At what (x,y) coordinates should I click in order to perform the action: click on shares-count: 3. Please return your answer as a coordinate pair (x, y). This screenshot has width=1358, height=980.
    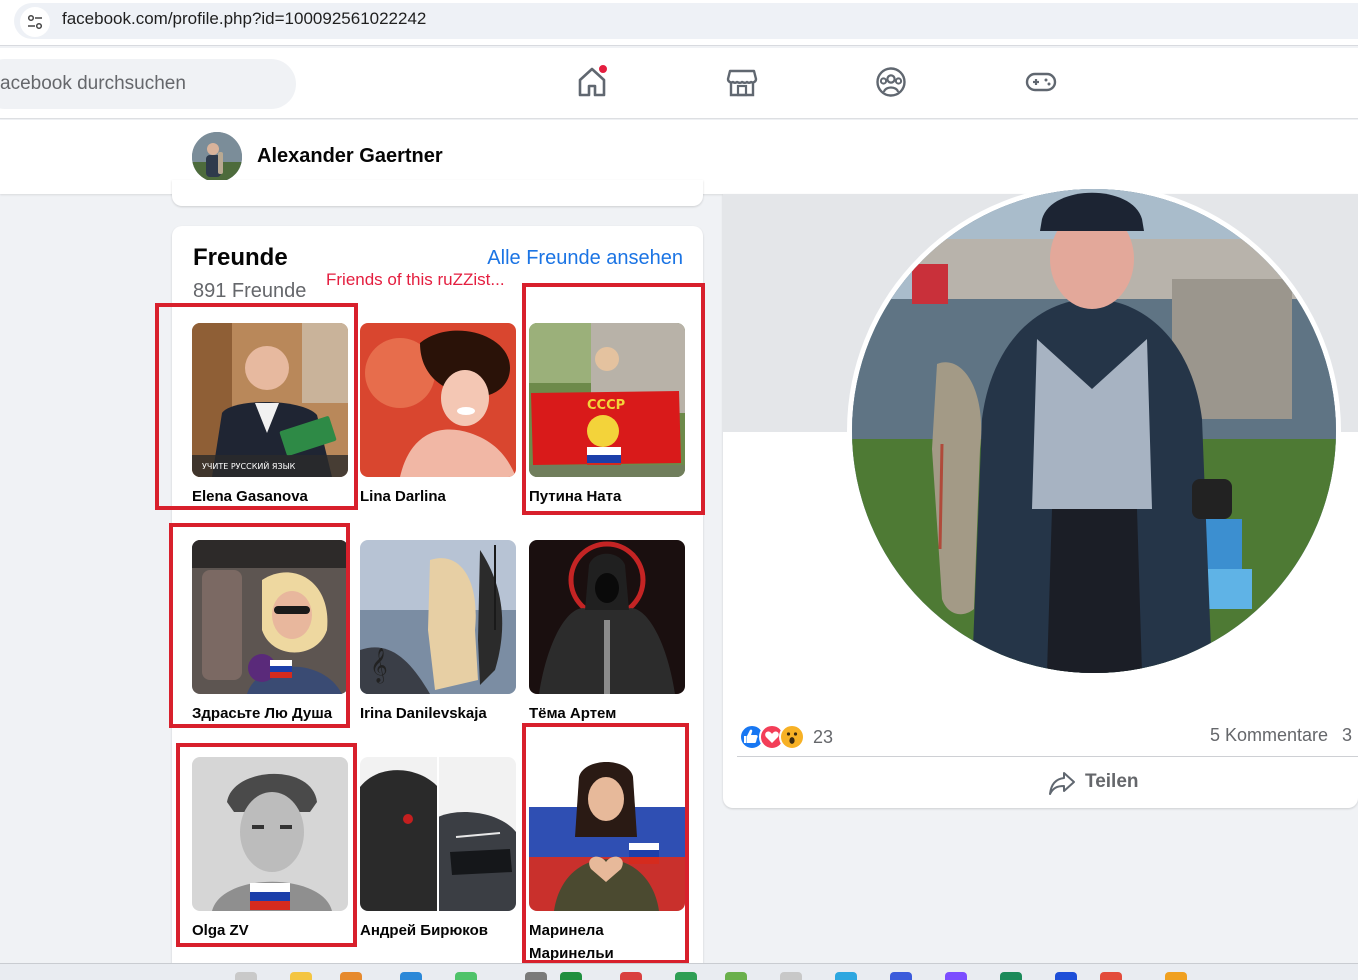
    Looking at the image, I should click on (1347, 735).